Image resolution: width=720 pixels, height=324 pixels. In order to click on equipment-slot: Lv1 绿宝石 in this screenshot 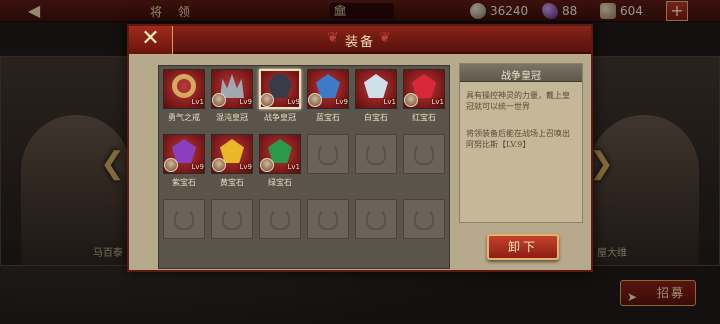, I will do `click(280, 161)`.